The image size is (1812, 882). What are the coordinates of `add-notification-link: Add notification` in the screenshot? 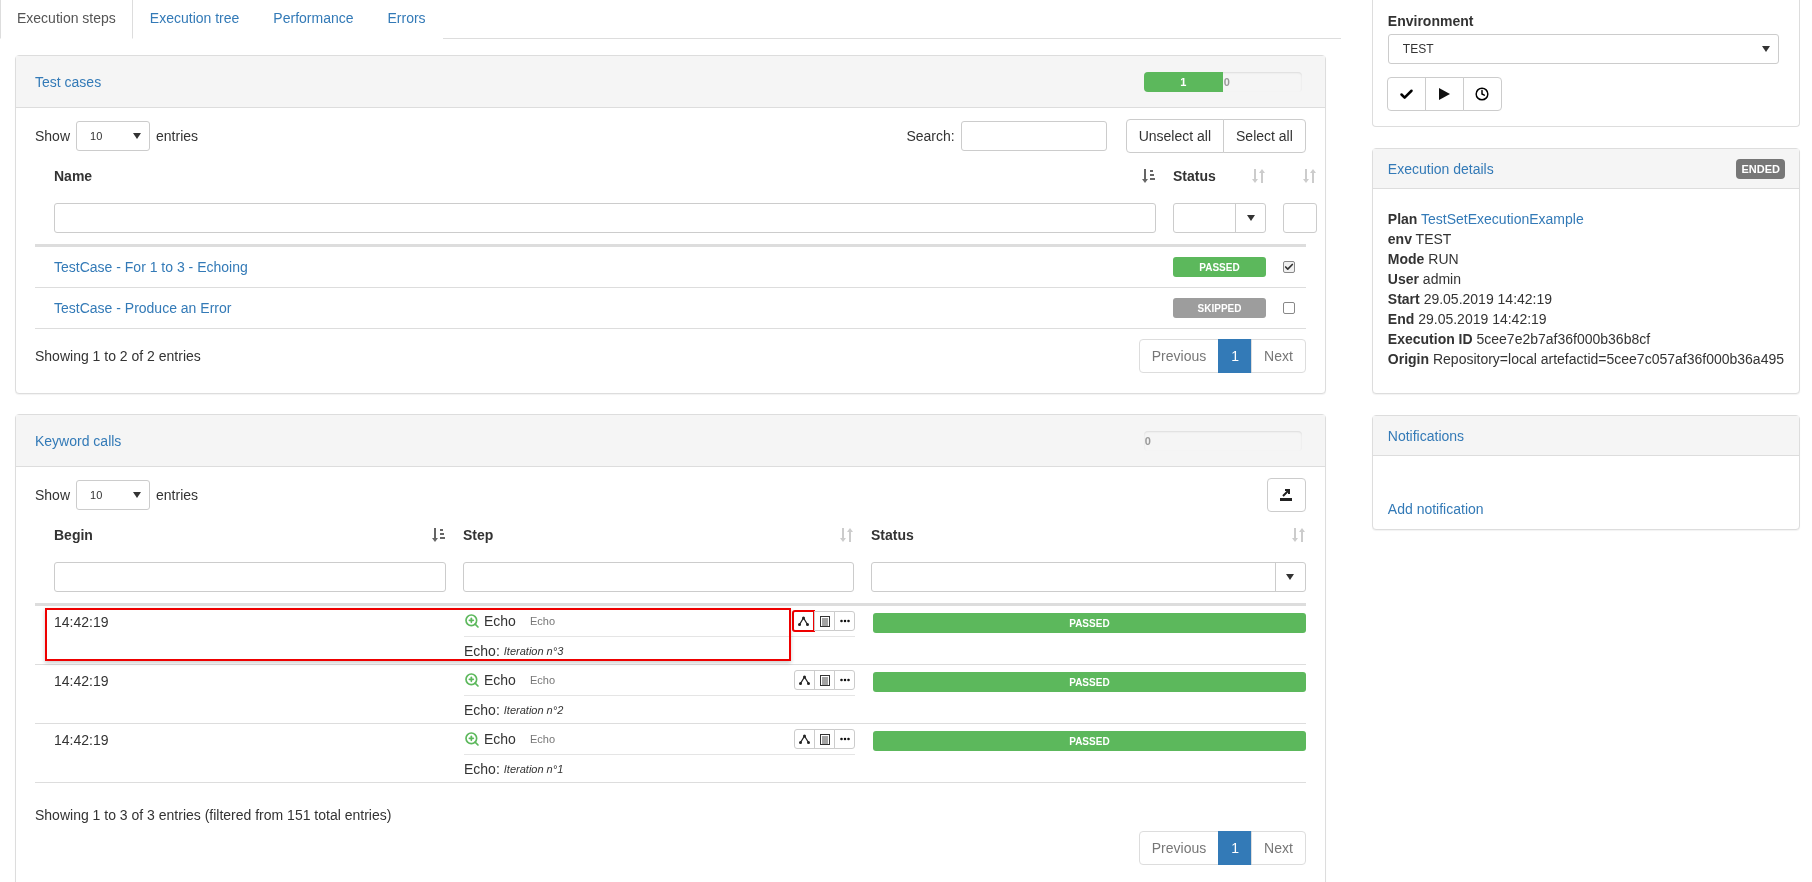 It's located at (1435, 509).